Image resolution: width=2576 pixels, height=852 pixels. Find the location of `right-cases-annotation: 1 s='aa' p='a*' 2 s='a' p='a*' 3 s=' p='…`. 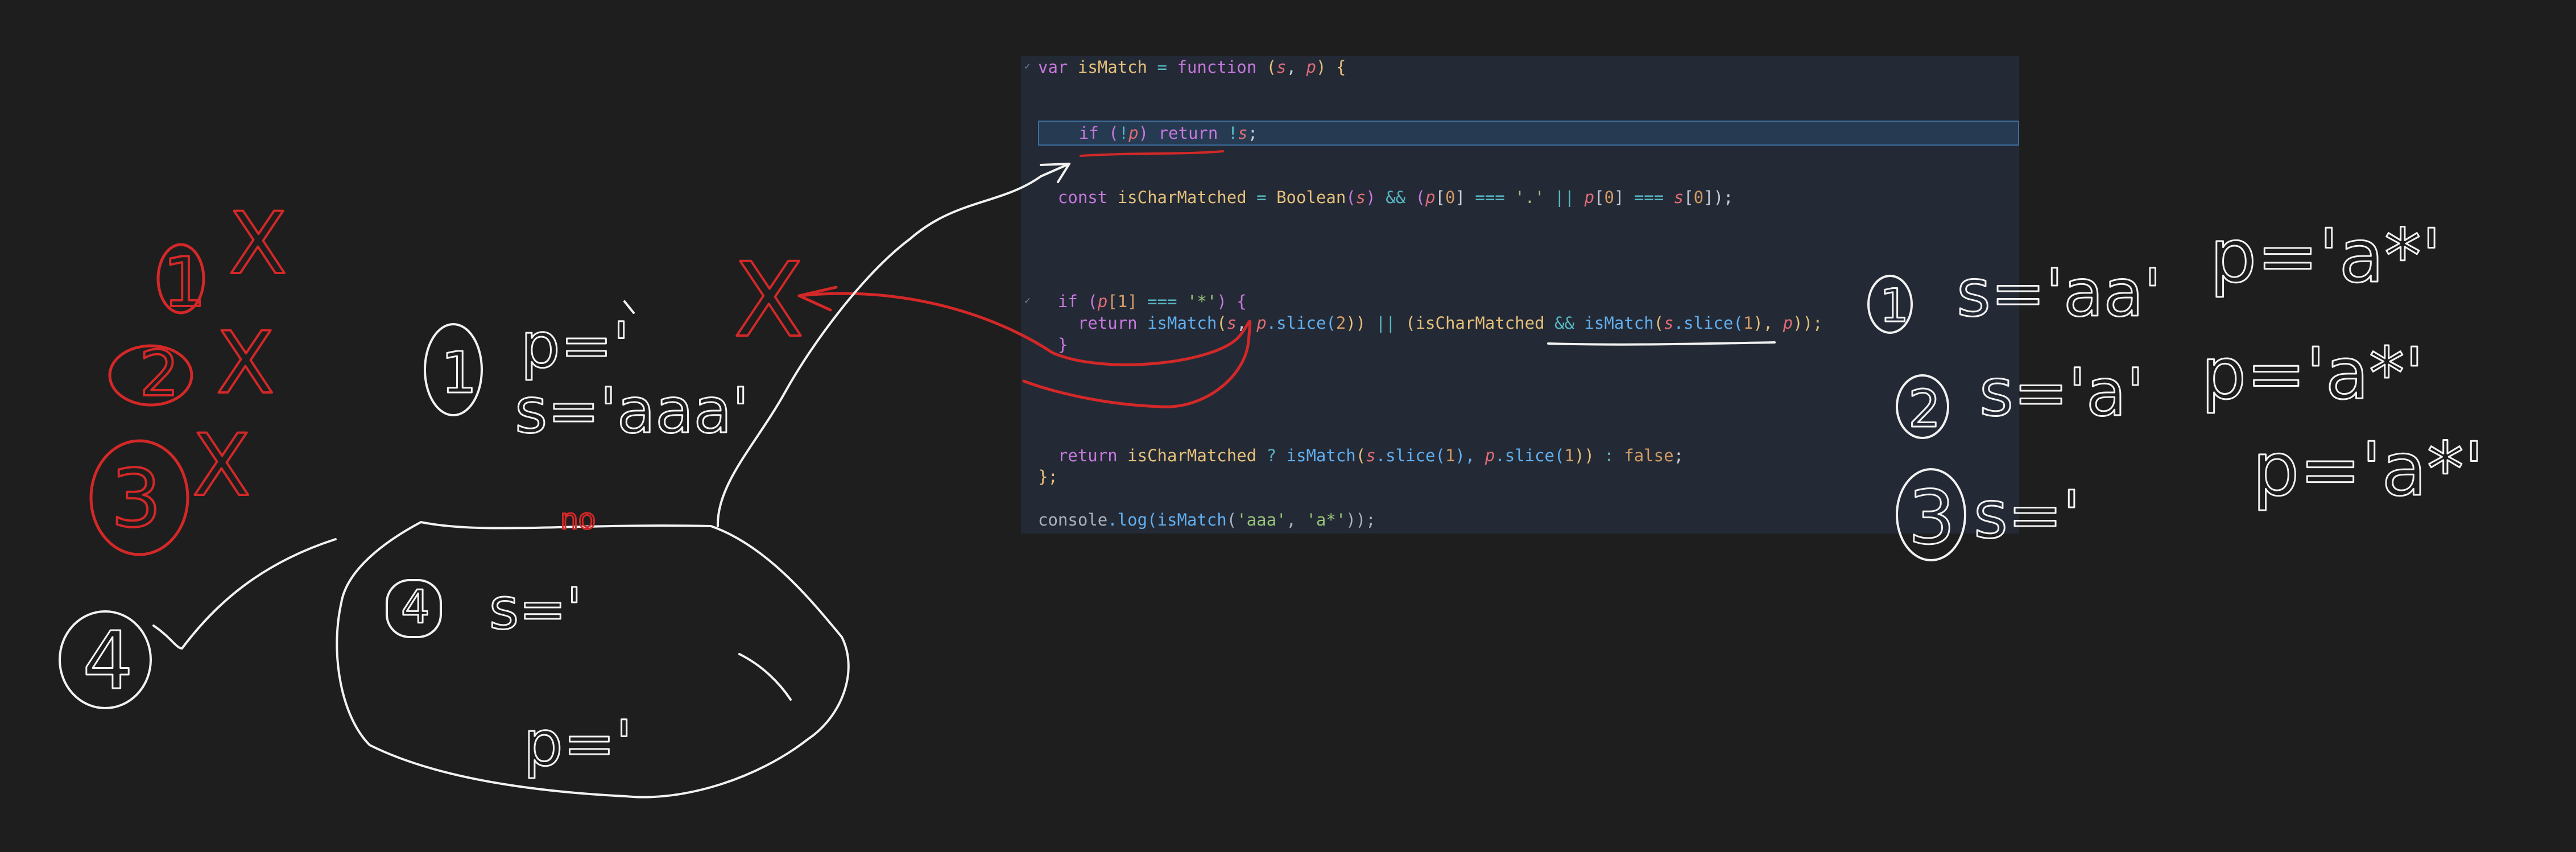

right-cases-annotation: 1 s='aa' p='a*' 2 s='a' p='a*' 3 s=' p='… is located at coordinates (2176, 387).